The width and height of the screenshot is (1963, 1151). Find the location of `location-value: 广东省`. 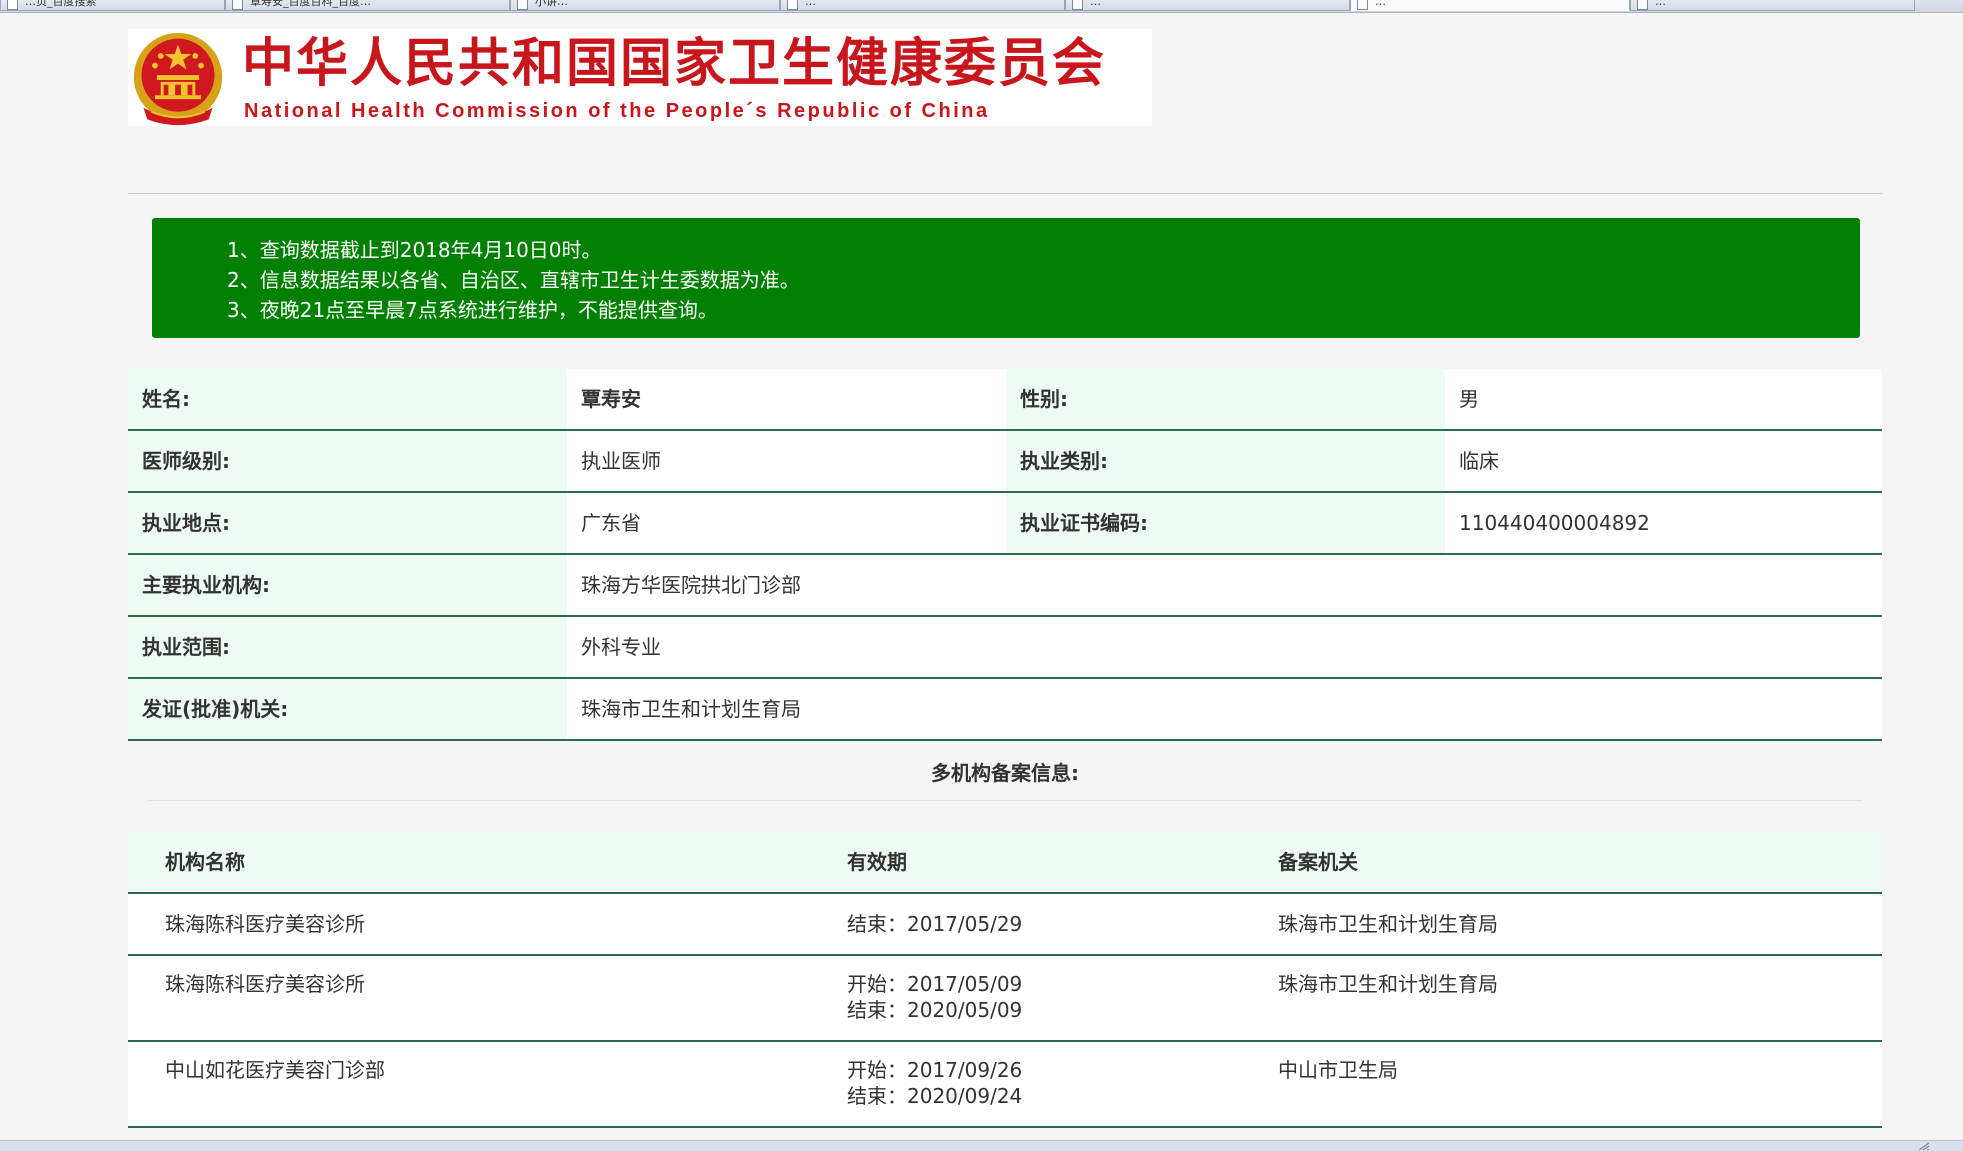

location-value: 广东省 is located at coordinates (786, 523).